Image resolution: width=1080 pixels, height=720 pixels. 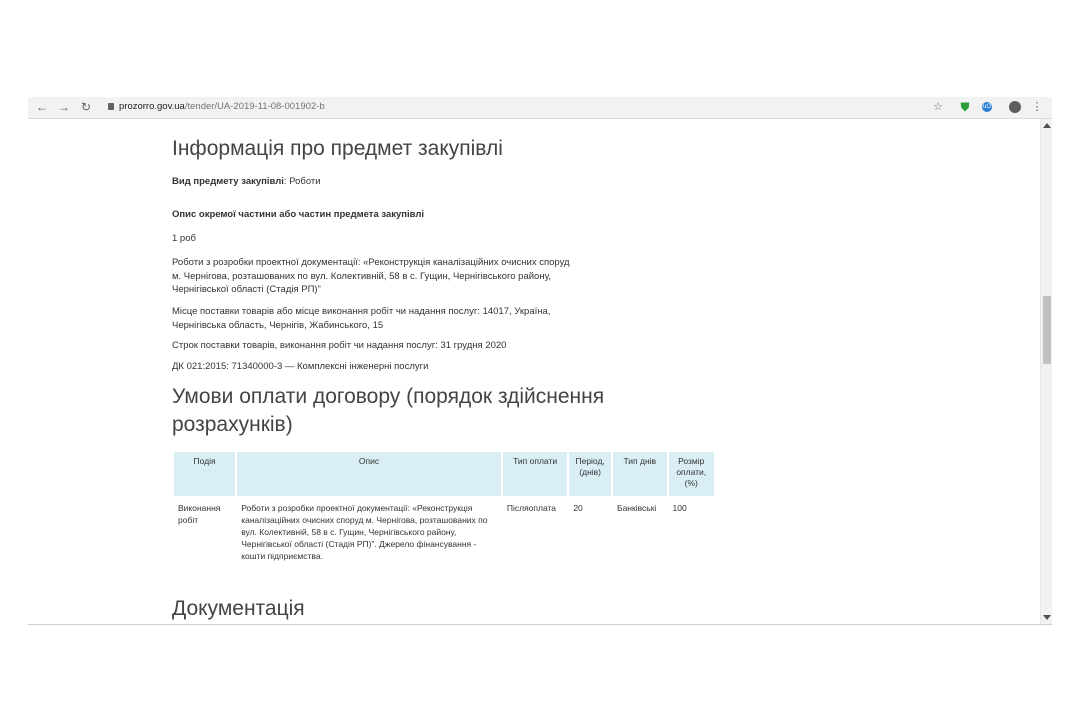 What do you see at coordinates (1047, 125) in the screenshot?
I see `scroll-up-icon` at bounding box center [1047, 125].